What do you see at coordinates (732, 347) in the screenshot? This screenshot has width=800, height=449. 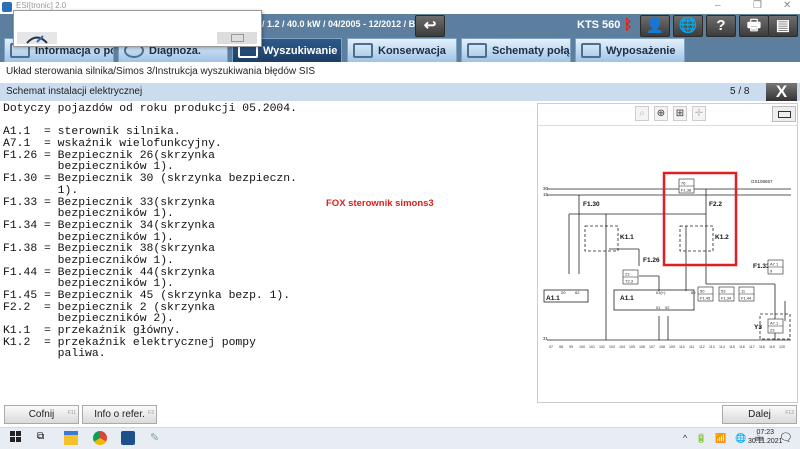 I see `scale-label: 115` at bounding box center [732, 347].